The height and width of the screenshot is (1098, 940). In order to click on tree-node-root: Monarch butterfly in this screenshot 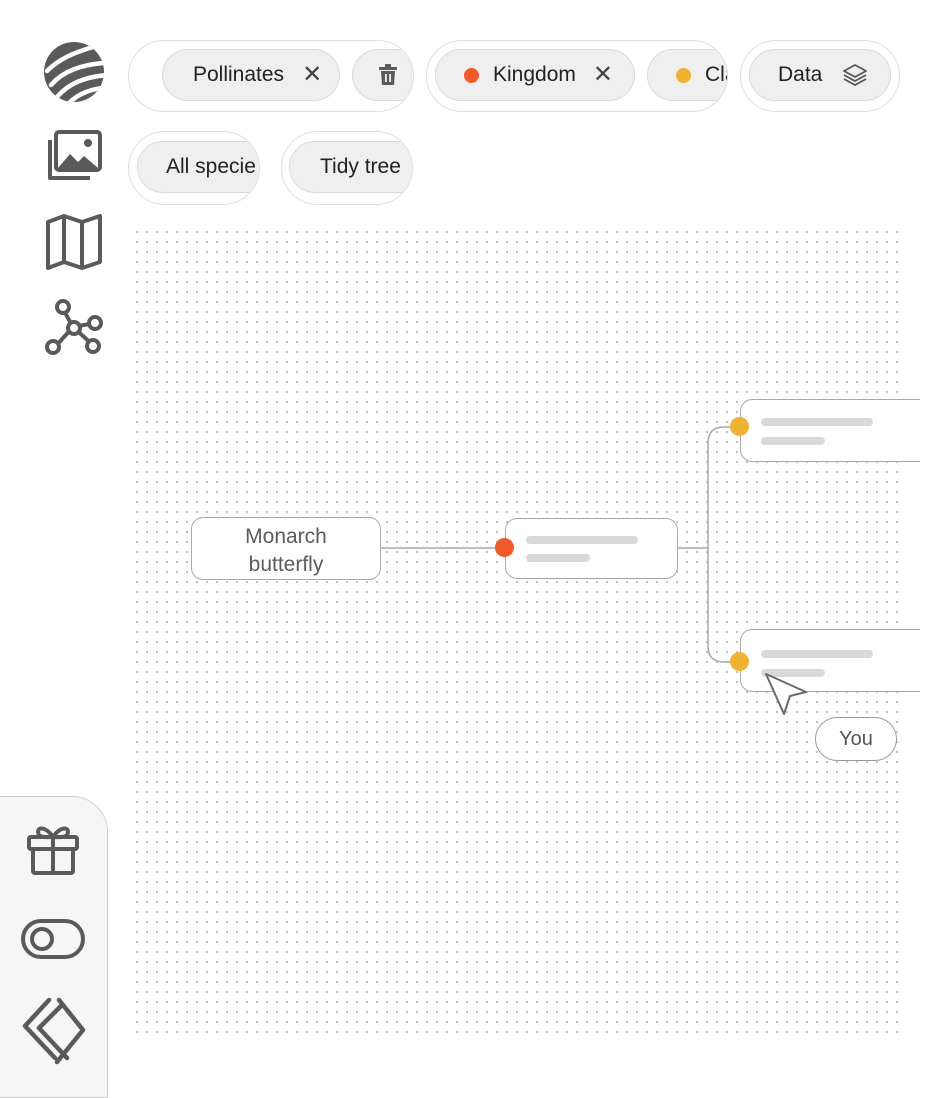, I will do `click(286, 548)`.